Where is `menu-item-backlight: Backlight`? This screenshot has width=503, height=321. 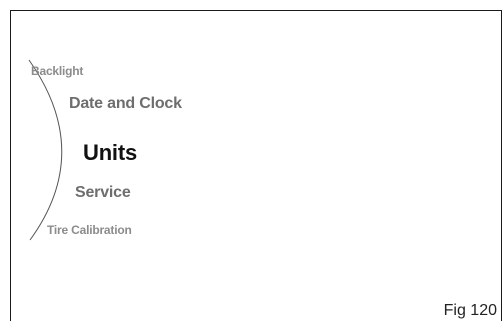
menu-item-backlight: Backlight is located at coordinates (57, 71).